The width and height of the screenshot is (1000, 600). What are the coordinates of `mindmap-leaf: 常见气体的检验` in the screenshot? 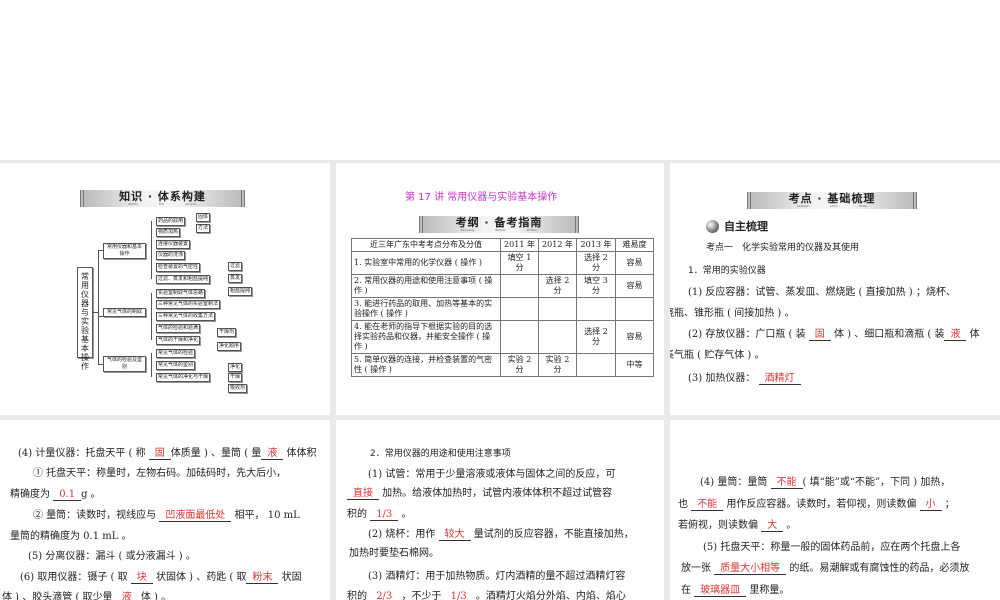 It's located at (176, 353).